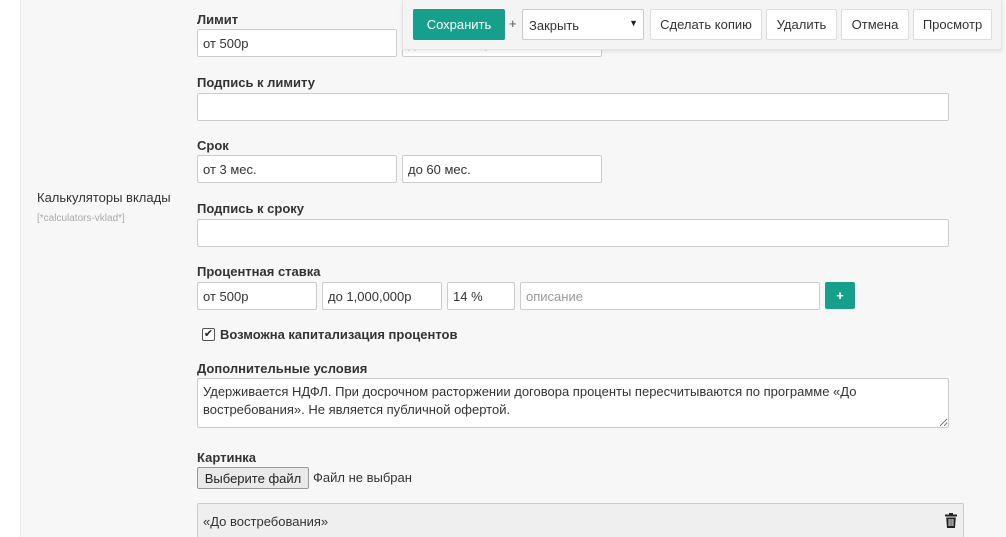  Describe the element at coordinates (362, 477) in the screenshot. I see `file-status: Файл не выбран` at that location.